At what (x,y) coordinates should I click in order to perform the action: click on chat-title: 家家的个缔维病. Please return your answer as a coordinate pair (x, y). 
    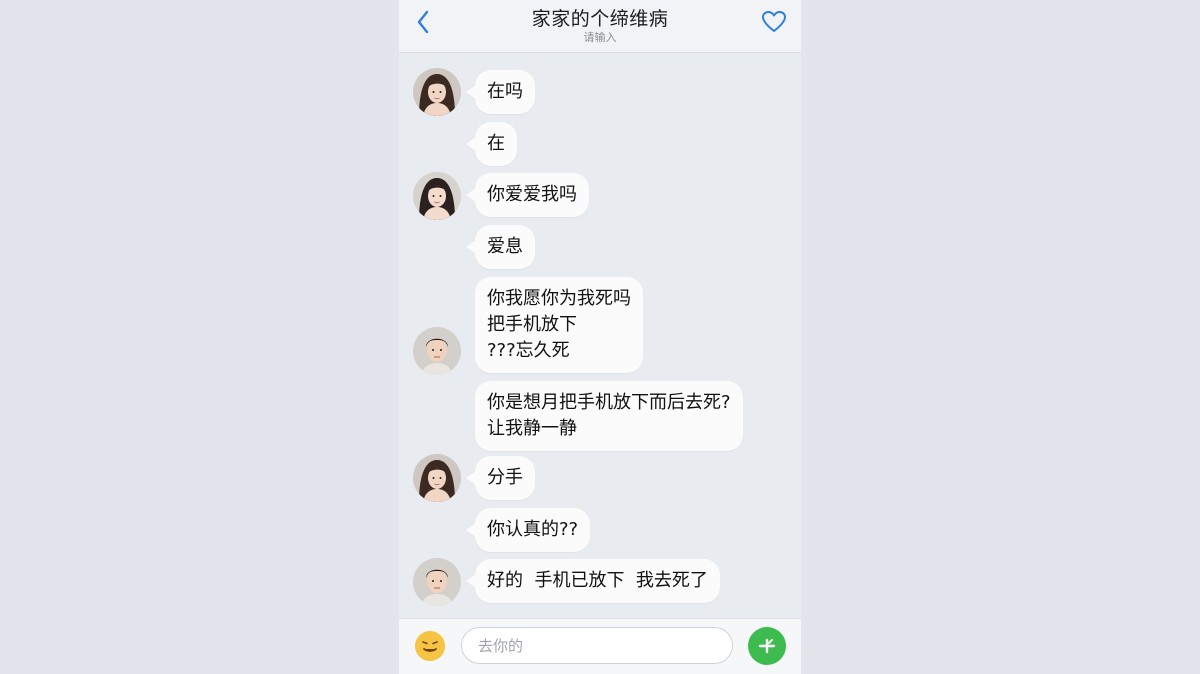
    Looking at the image, I should click on (600, 19).